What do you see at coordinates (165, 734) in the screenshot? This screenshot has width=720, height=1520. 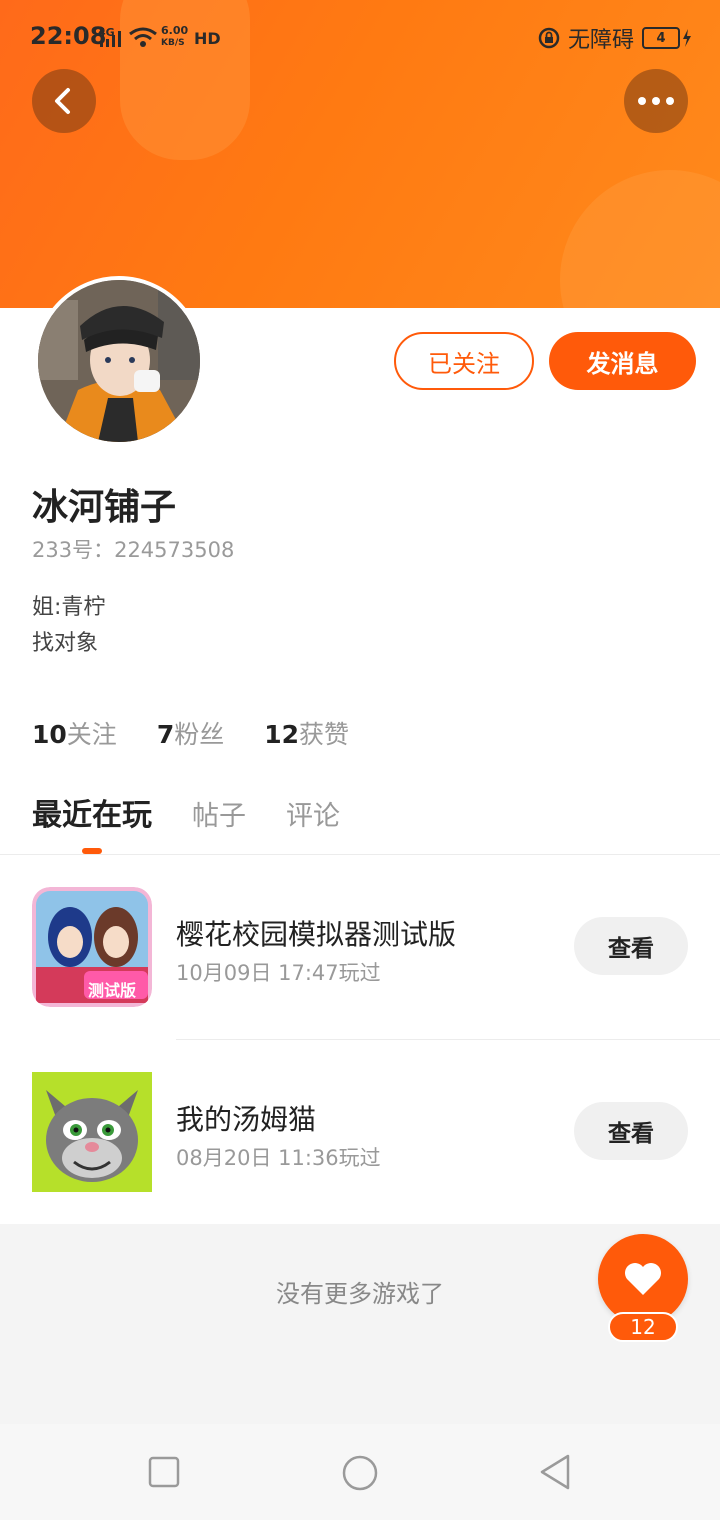 I see `stat-count: 7` at bounding box center [165, 734].